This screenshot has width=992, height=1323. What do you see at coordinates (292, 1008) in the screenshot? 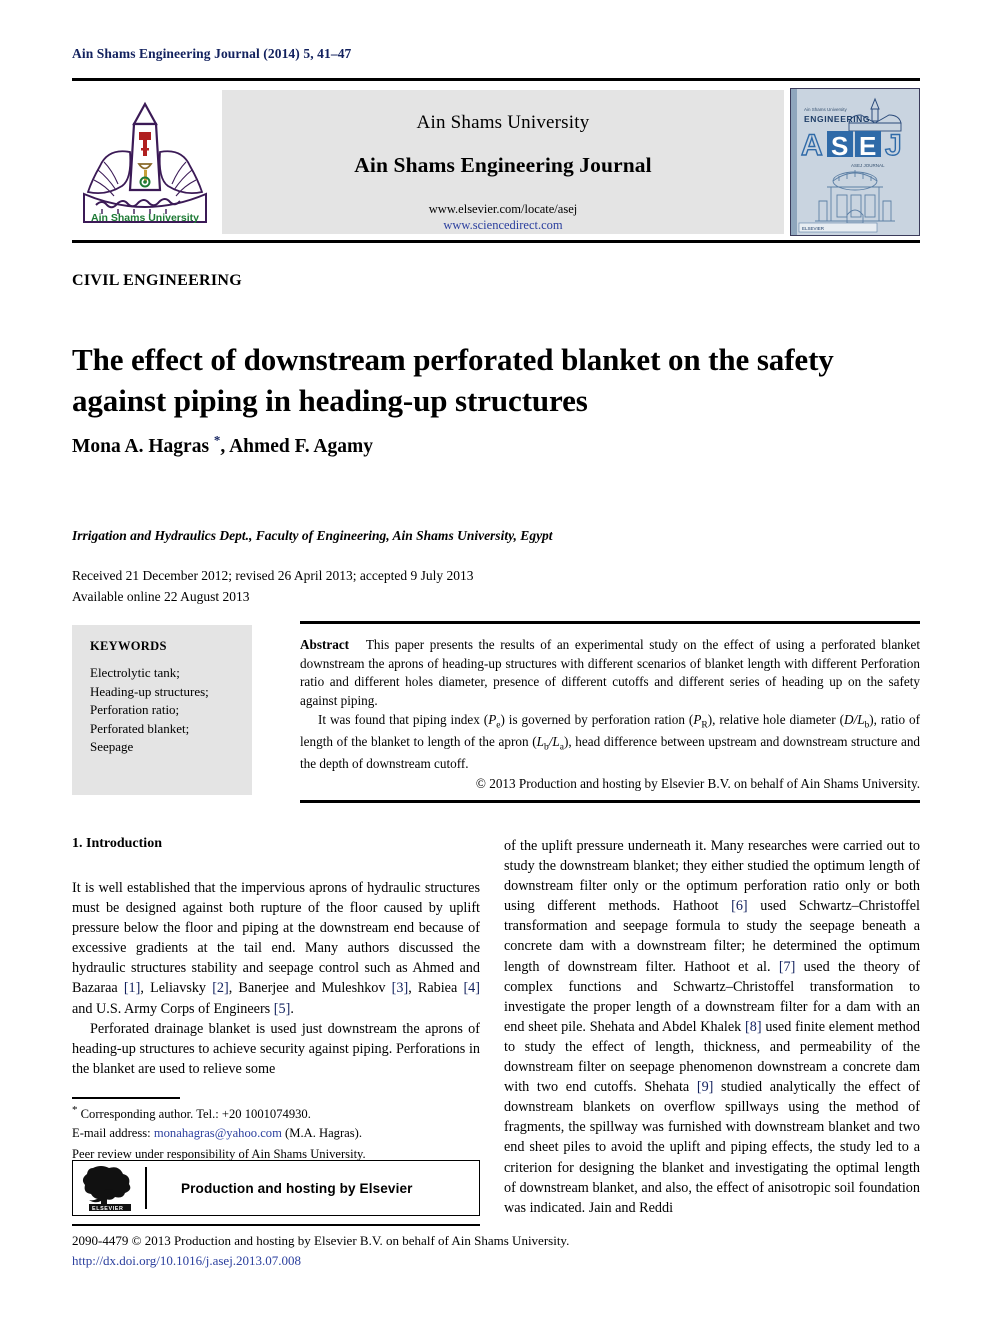
I see `intro-frag-f: .` at bounding box center [292, 1008].